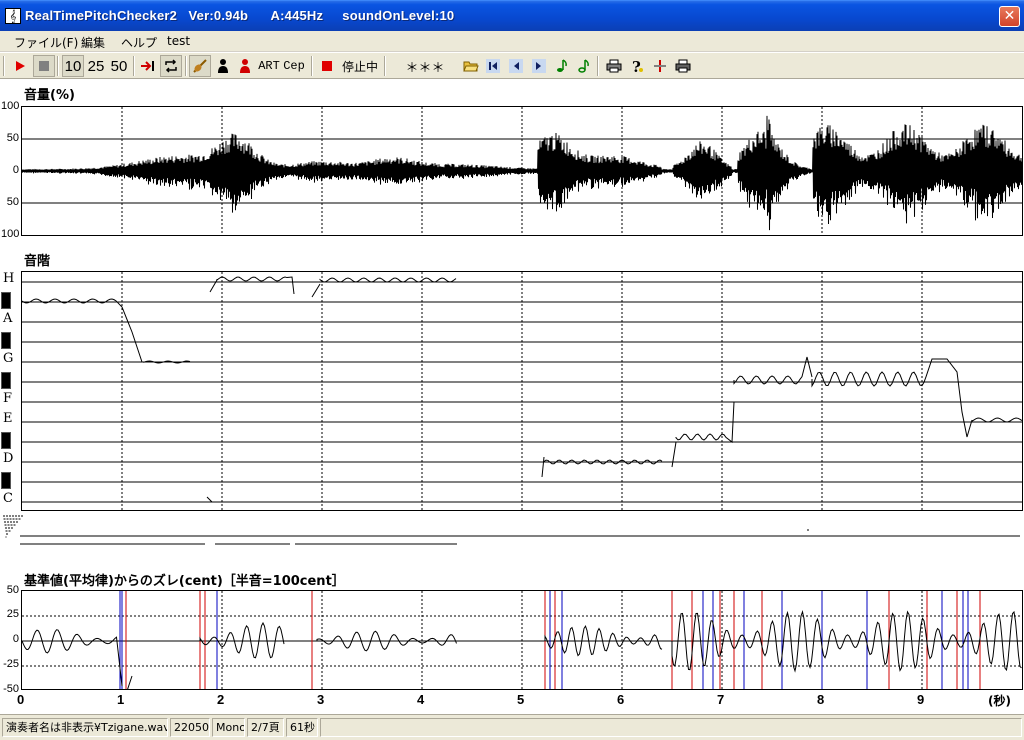  I want to click on stop-icon, so click(44, 66).